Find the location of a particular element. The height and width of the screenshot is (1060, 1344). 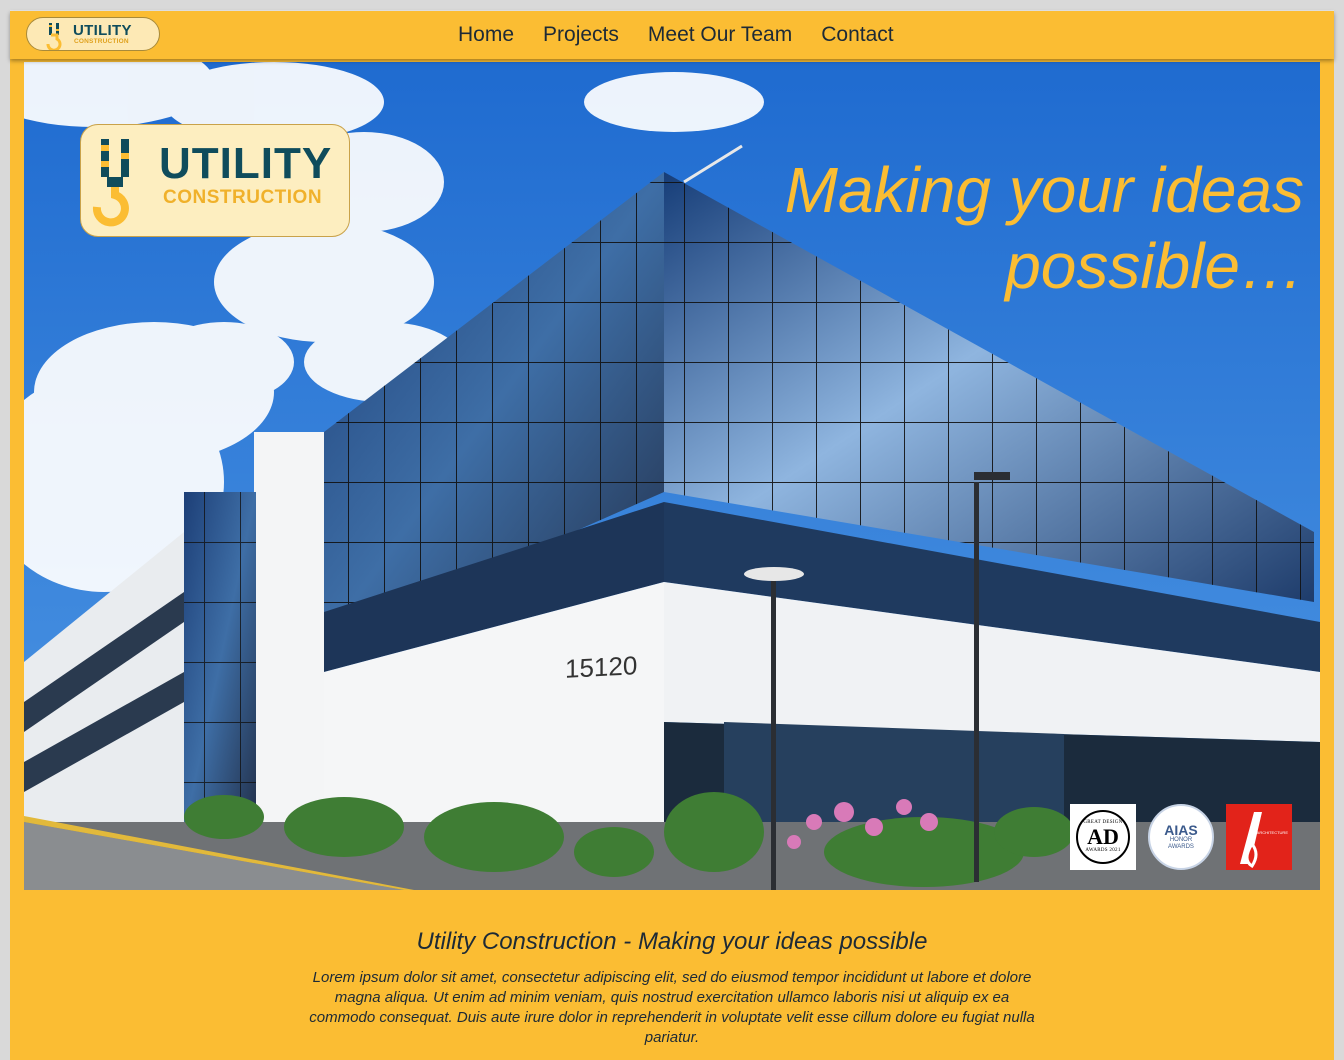

hero-logo: UTILITY CONSTRUCTION is located at coordinates (215, 180).